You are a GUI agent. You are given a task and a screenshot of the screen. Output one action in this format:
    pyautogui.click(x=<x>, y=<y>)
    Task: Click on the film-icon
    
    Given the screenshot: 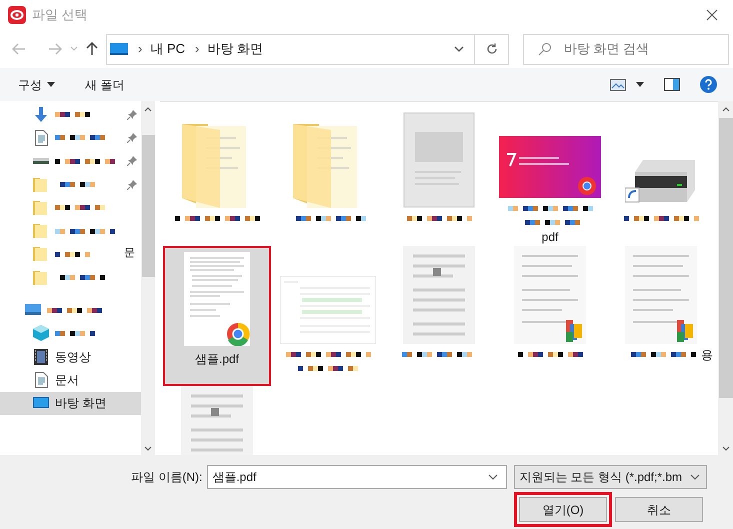 What is the action you would take?
    pyautogui.click(x=41, y=356)
    